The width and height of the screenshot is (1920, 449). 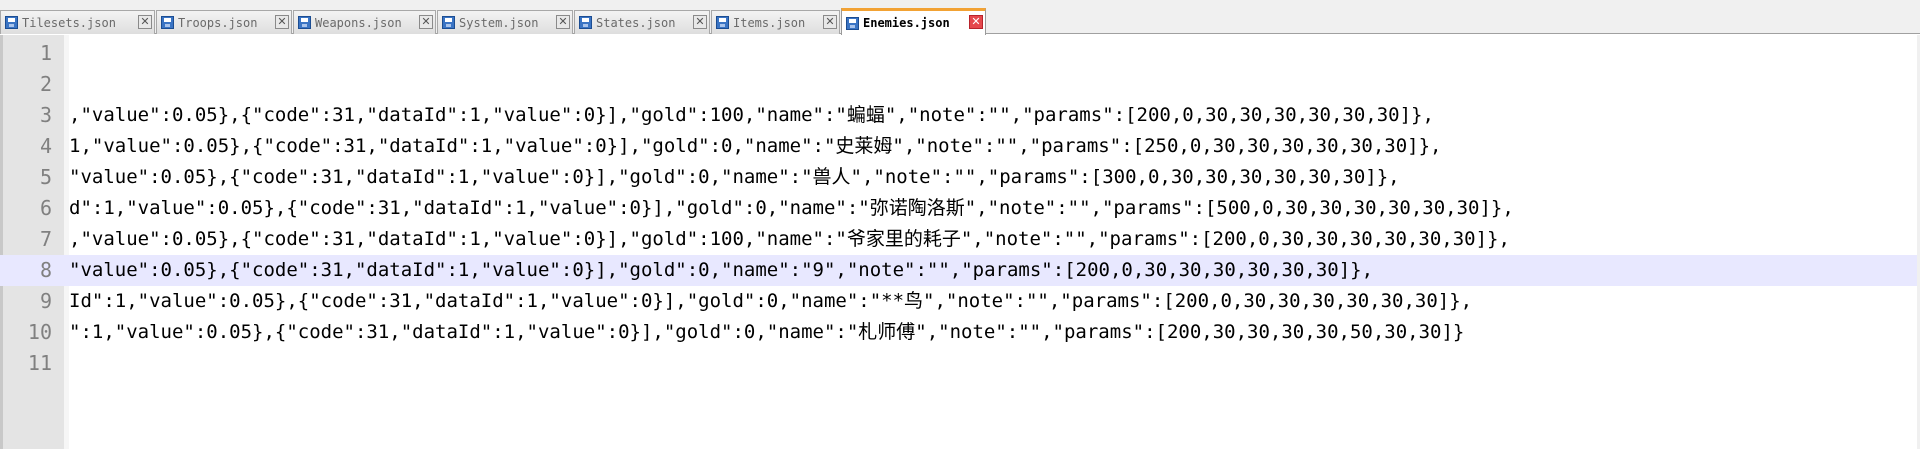 I want to click on line-number: 10, so click(x=39, y=332).